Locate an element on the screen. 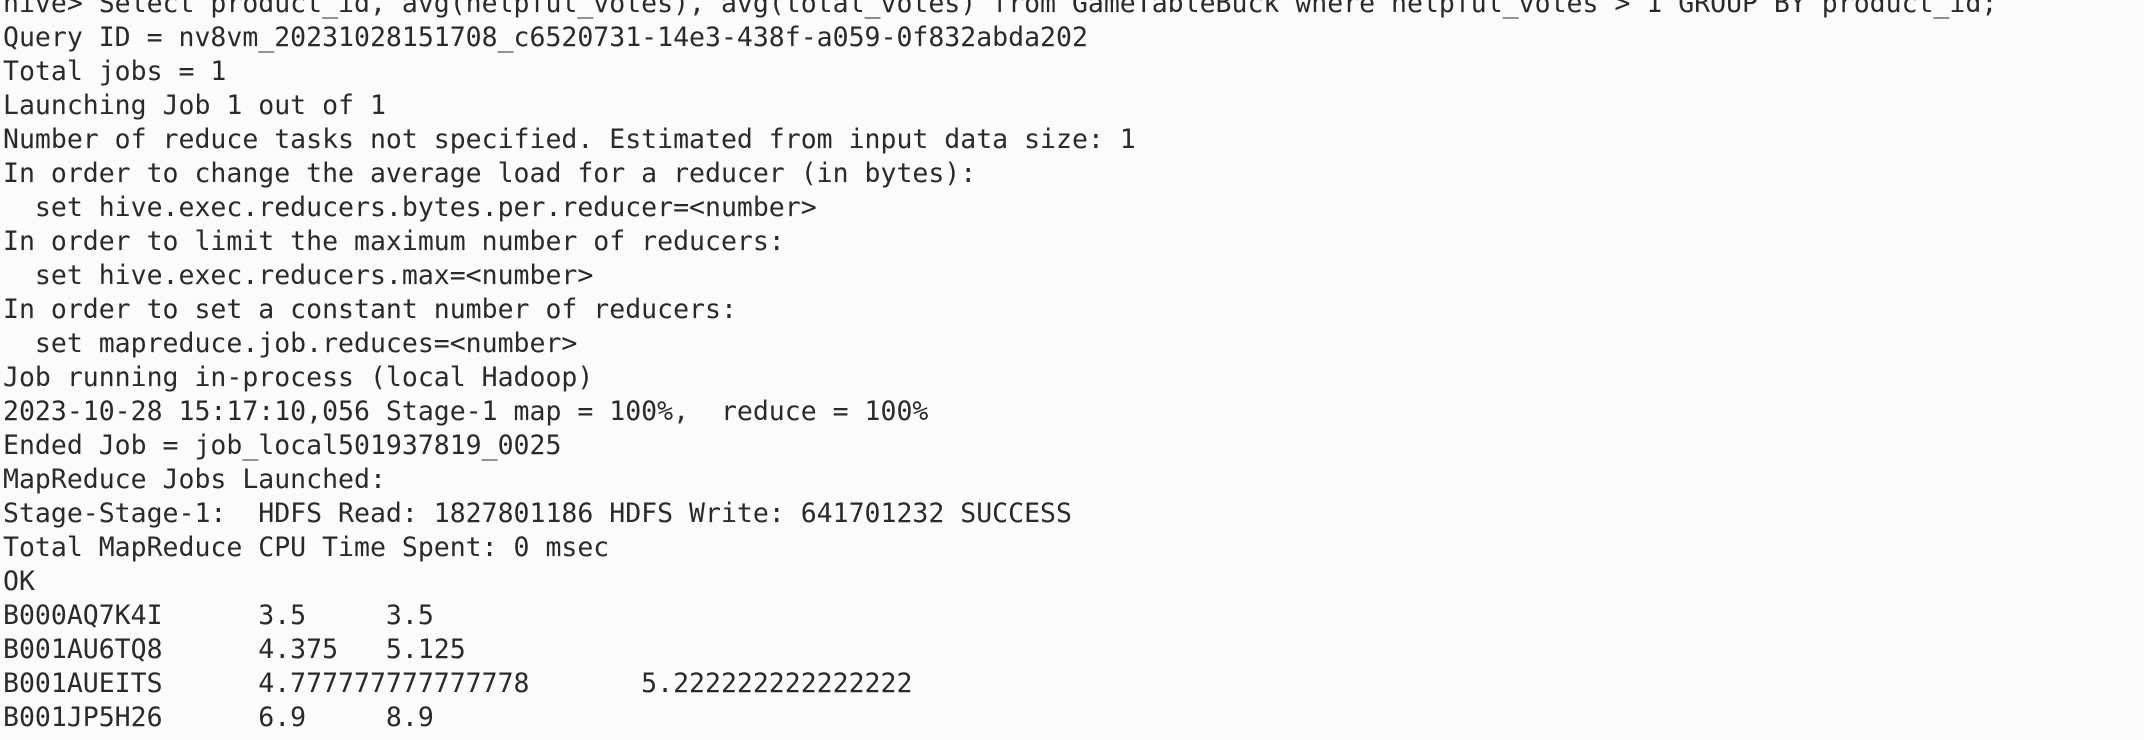  output-line: MapReduce Jobs Launched: is located at coordinates (194, 479).